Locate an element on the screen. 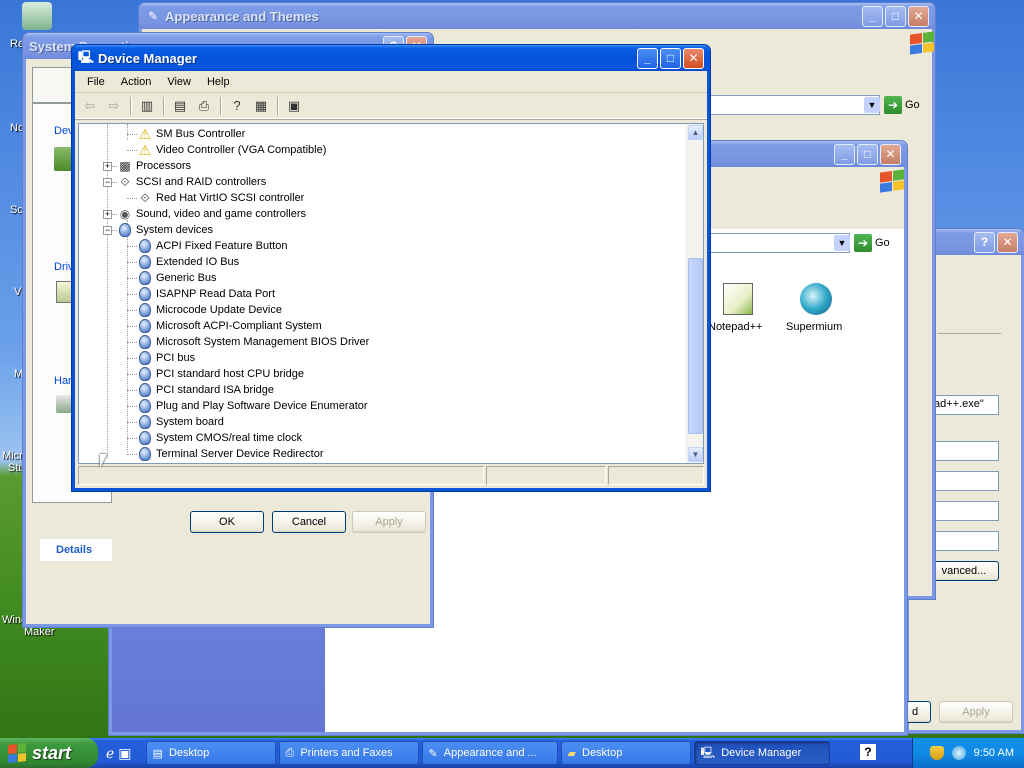 The width and height of the screenshot is (1024, 768). device-node: PCI standard ISA bridge is located at coordinates (205, 390).